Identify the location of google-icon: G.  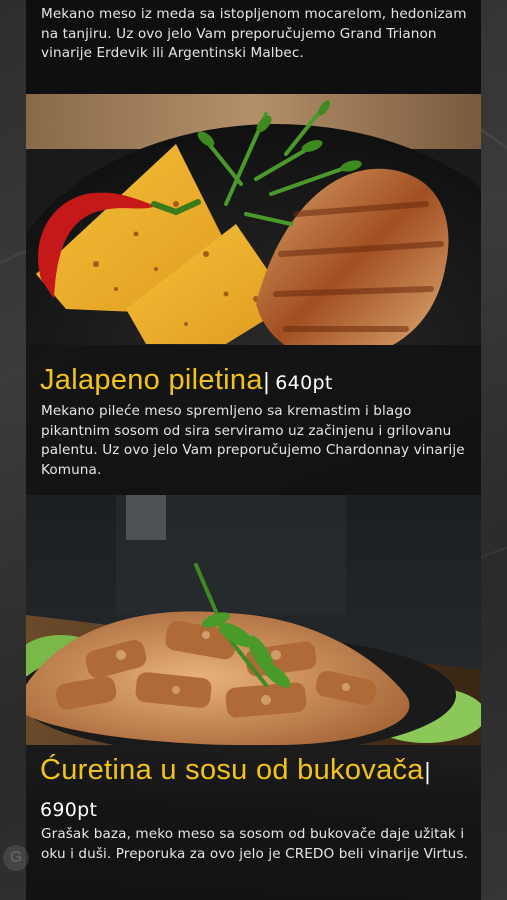
(16, 858).